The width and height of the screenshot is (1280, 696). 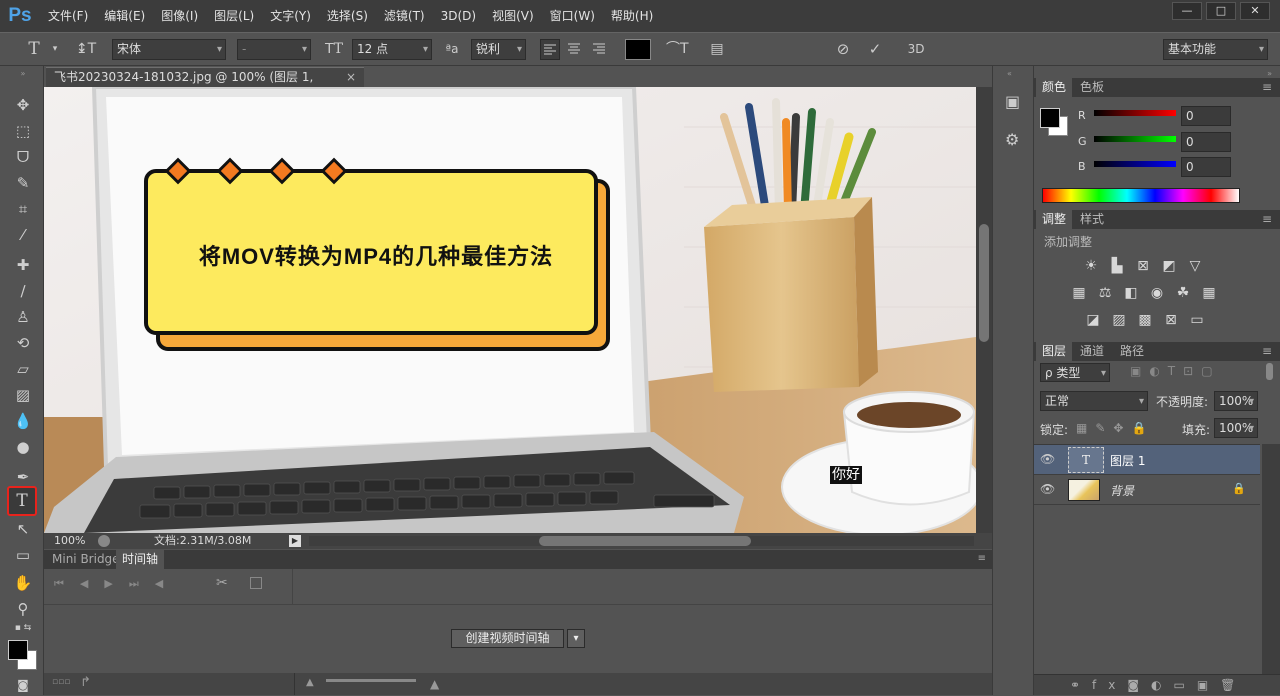 What do you see at coordinates (1119, 320) in the screenshot?
I see `posterize-icon: ▨` at bounding box center [1119, 320].